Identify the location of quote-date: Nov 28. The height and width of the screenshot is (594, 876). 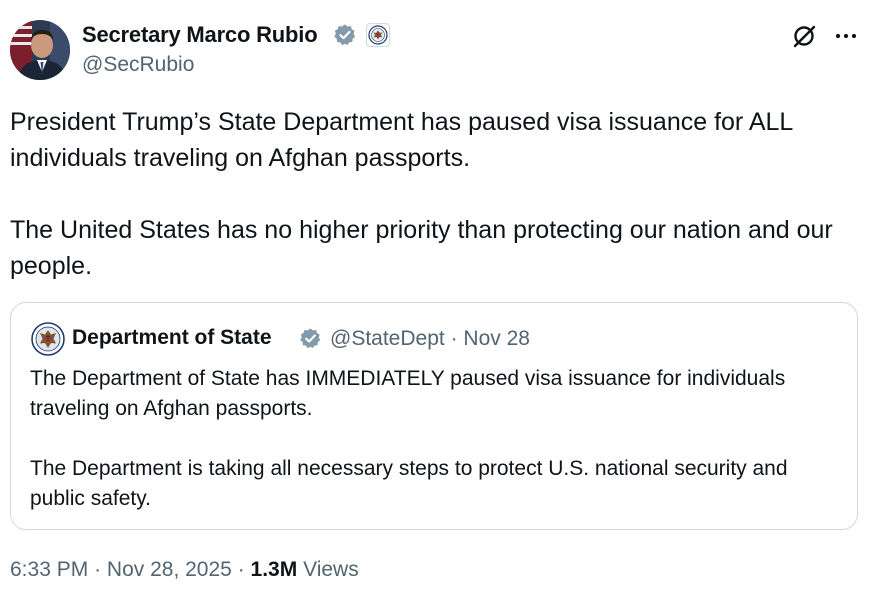
(496, 338).